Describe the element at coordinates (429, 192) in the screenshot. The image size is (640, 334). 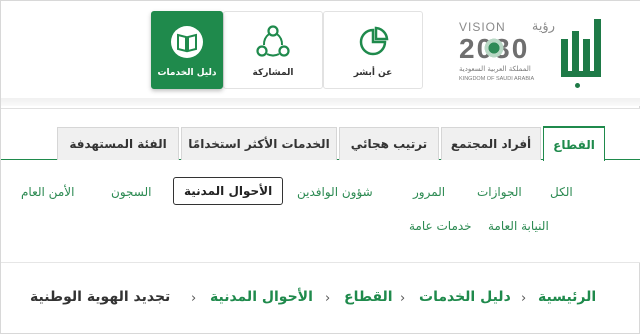
I see `filter-traffic: المرور` at that location.